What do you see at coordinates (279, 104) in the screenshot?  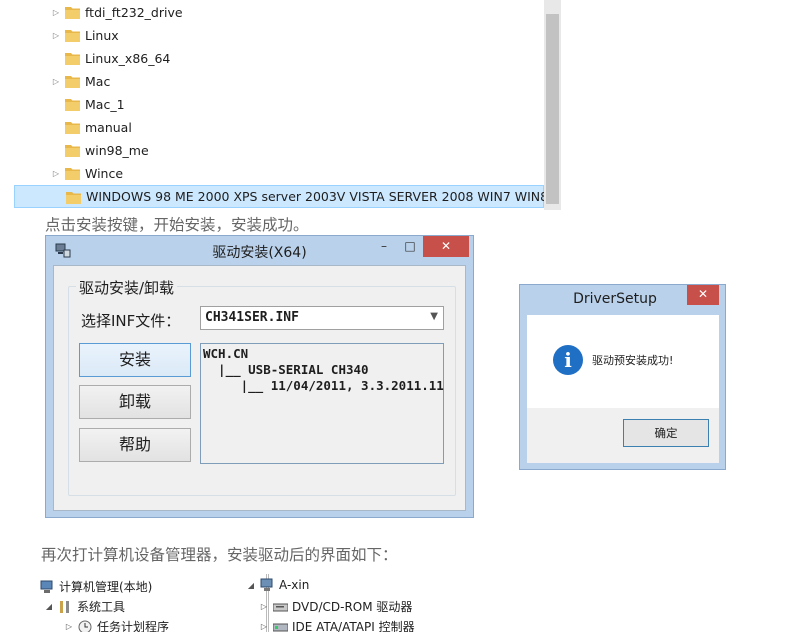 I see `tree-item: Mac_1` at bounding box center [279, 104].